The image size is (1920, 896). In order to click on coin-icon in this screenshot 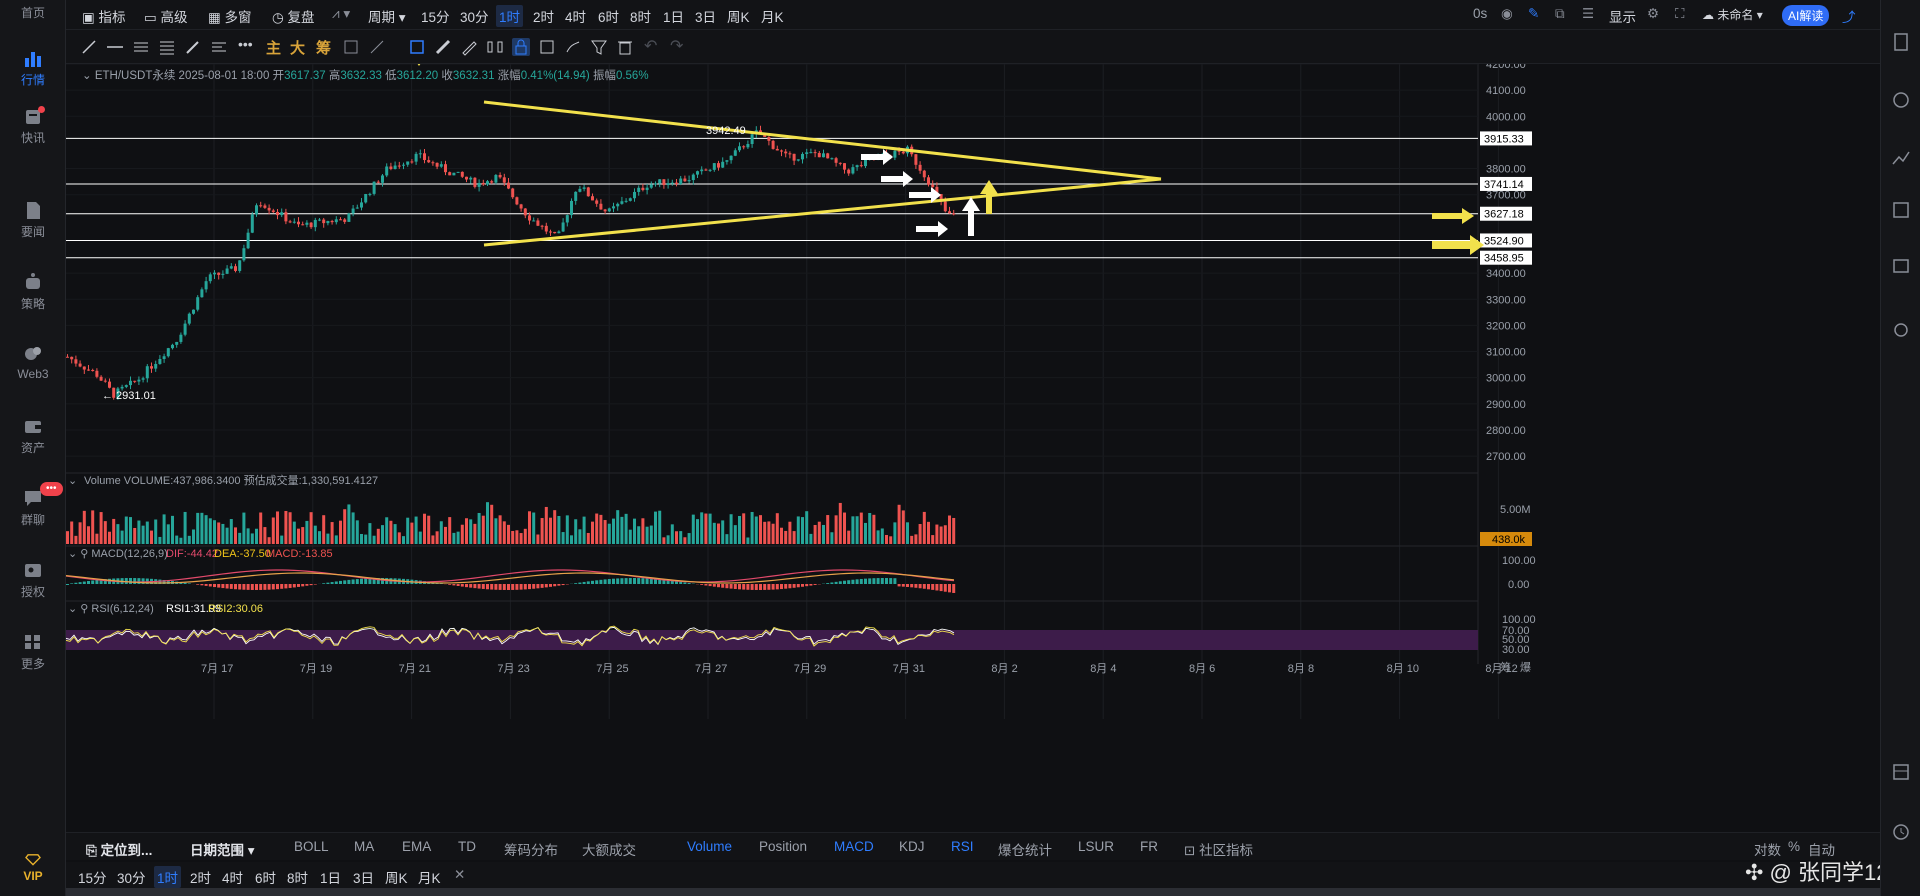, I will do `click(1901, 100)`.